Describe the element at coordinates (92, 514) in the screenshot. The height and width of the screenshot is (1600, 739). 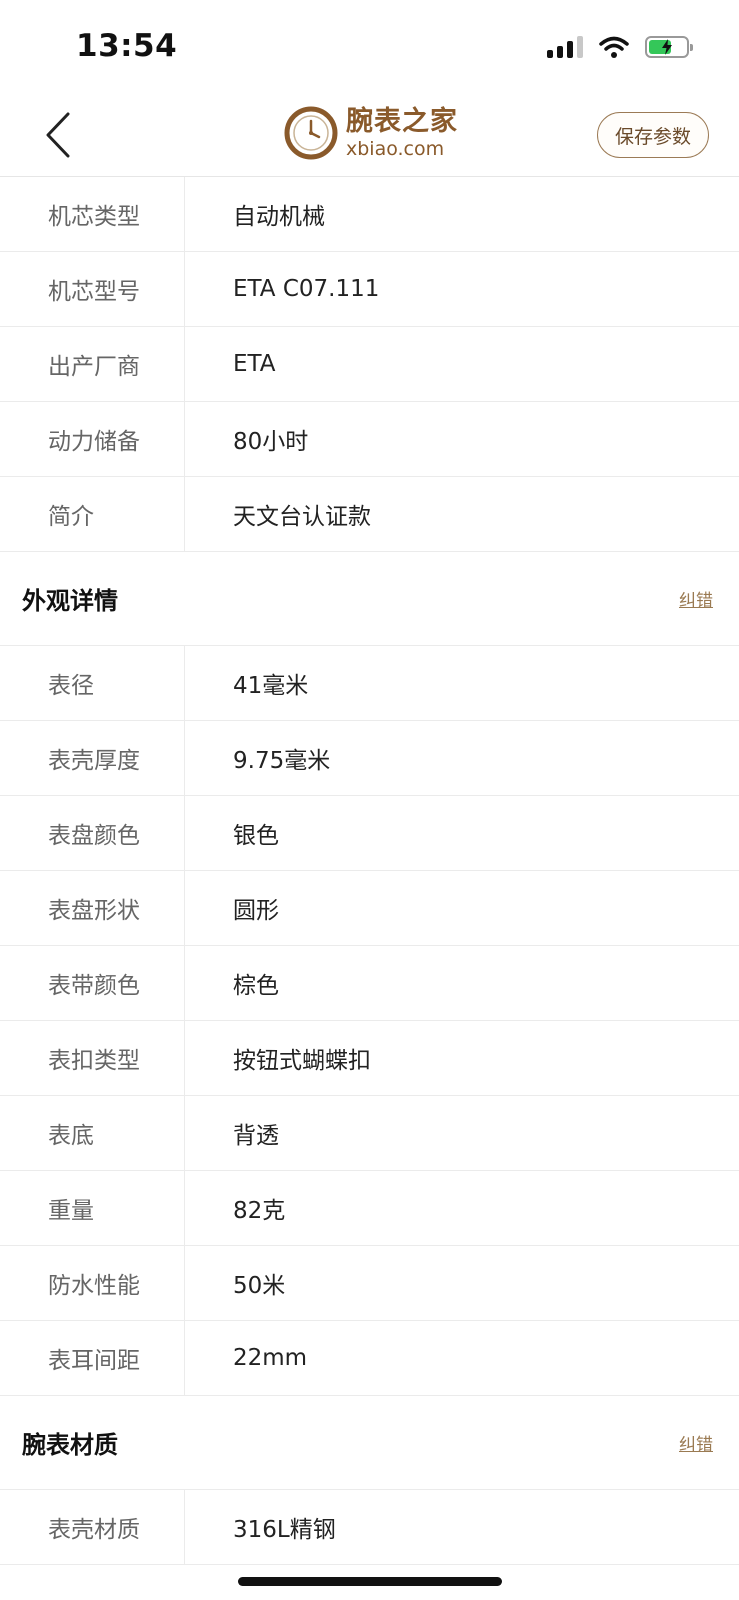
I see `param-label: 简介` at that location.